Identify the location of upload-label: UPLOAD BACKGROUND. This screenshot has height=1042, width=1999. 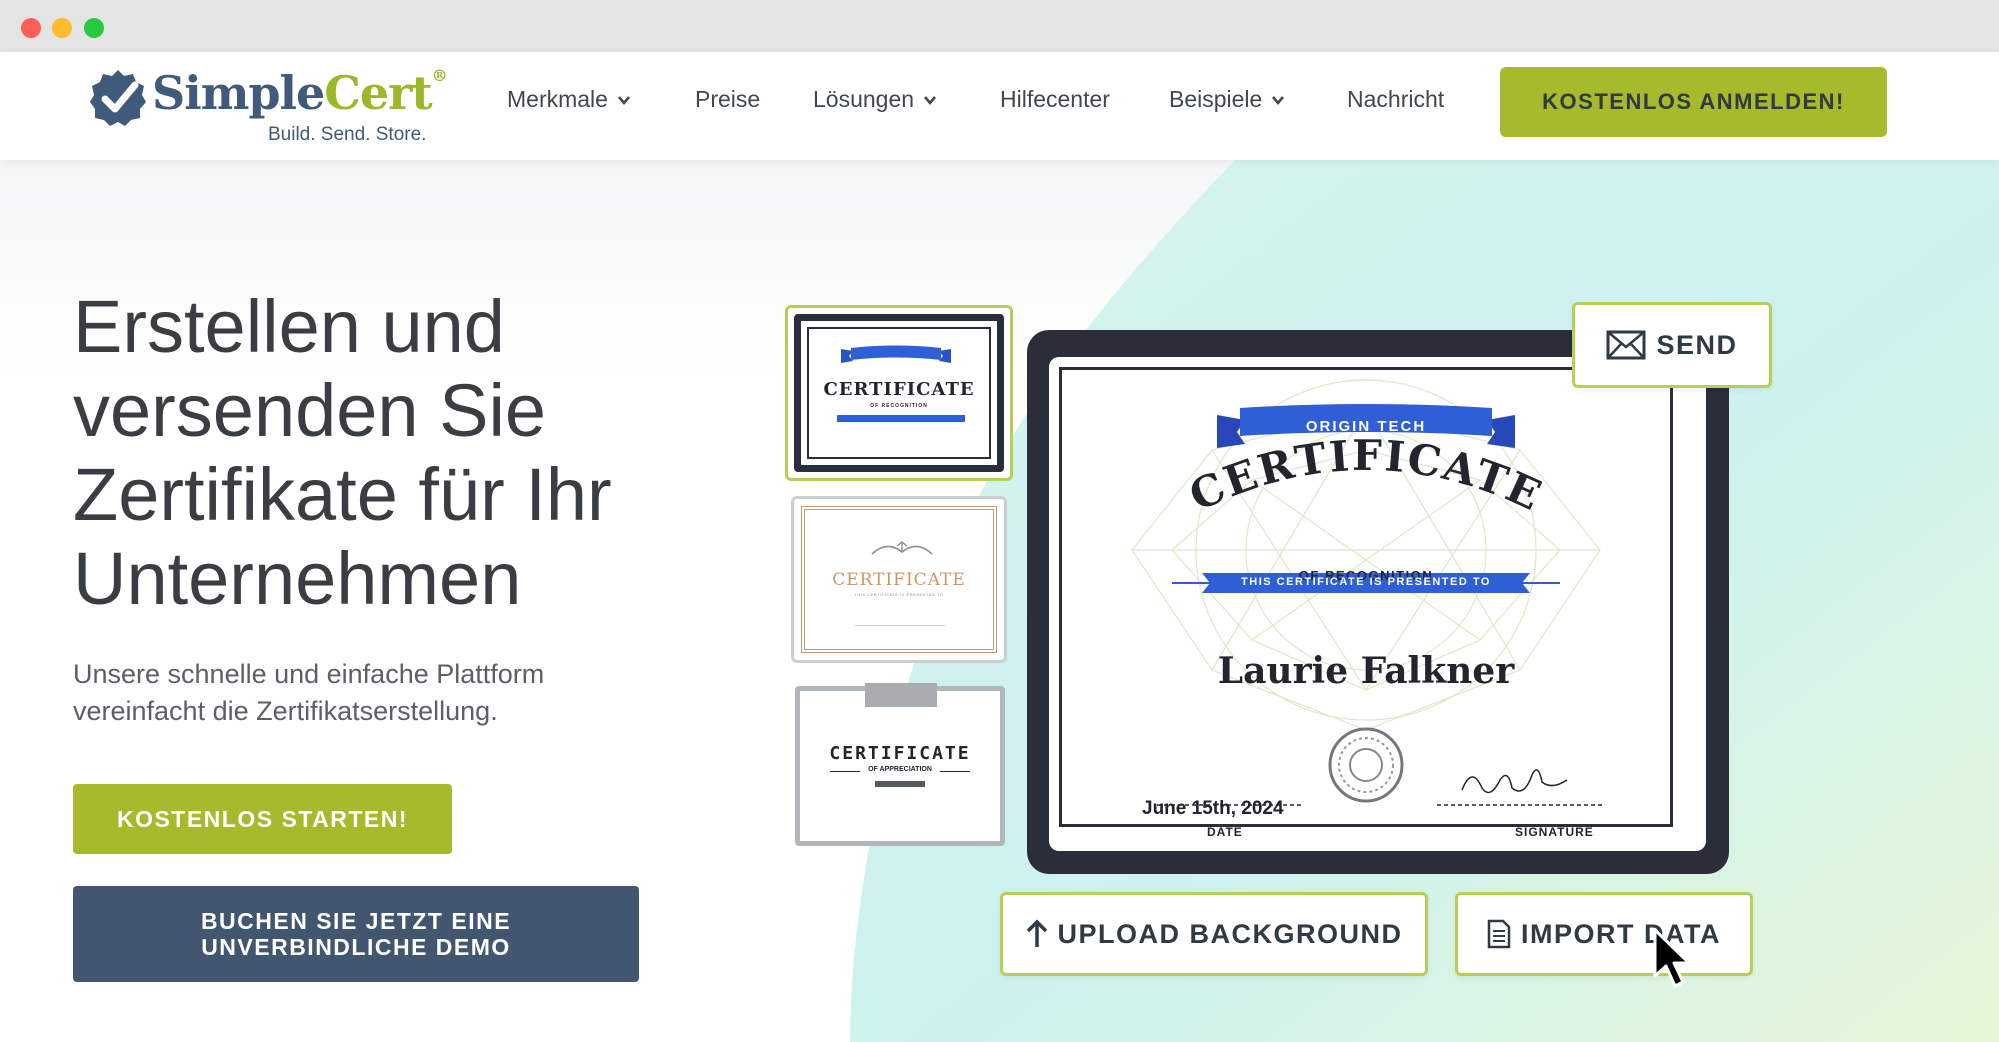
(1230, 933).